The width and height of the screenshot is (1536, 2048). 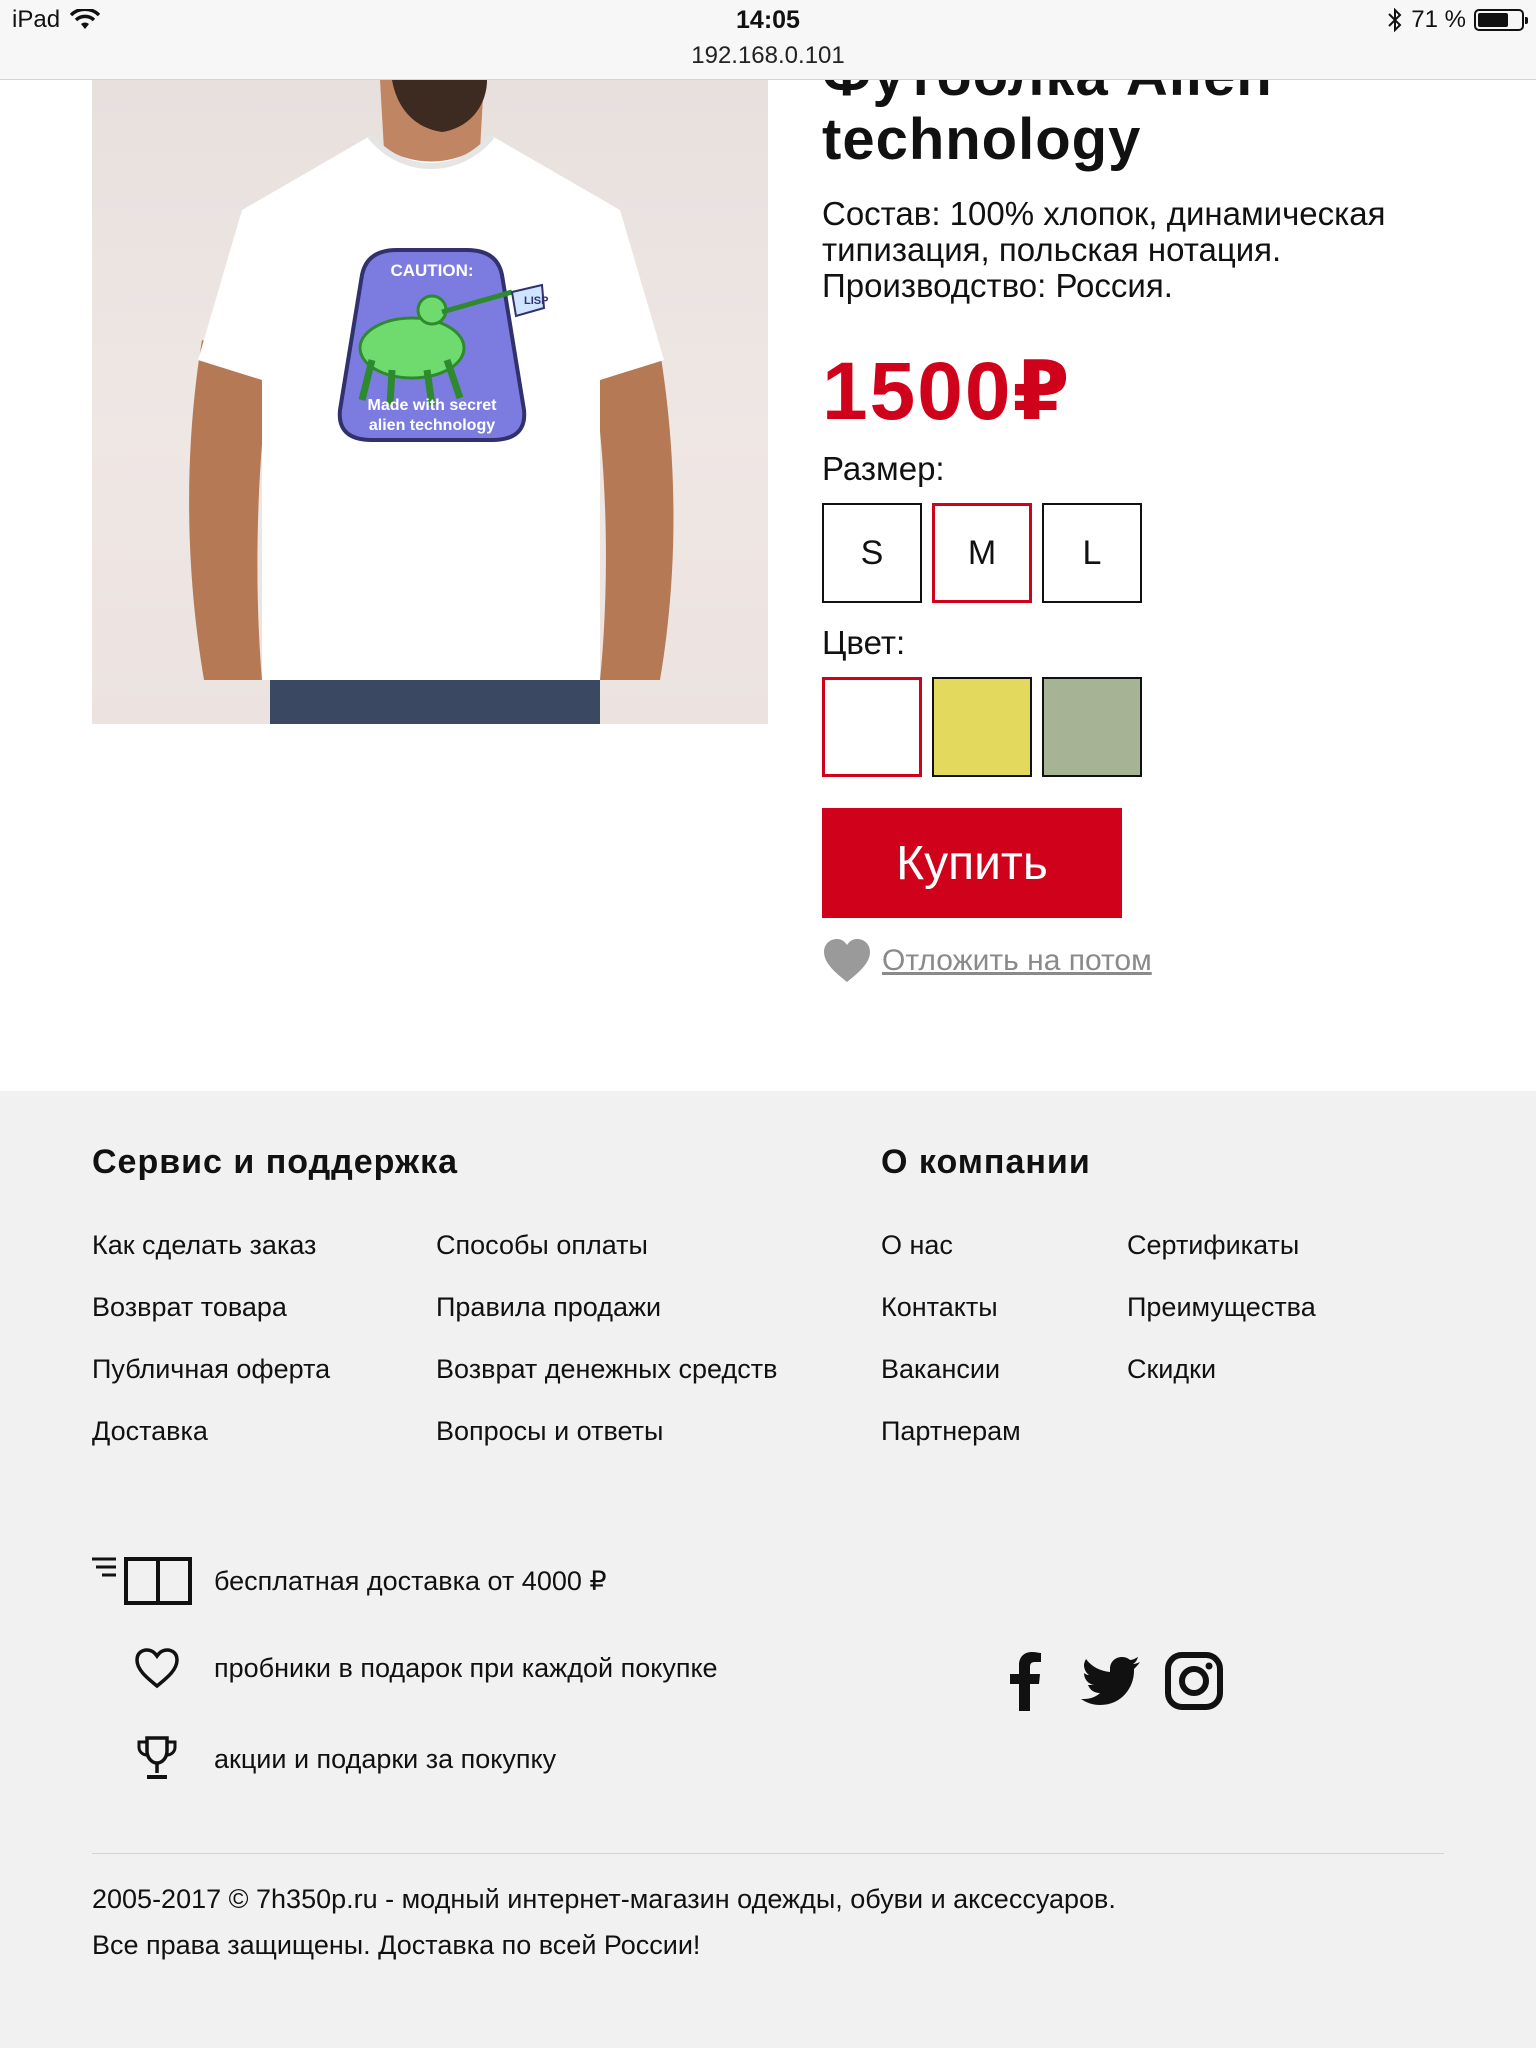 I want to click on buy-button: Купить, so click(x=972, y=863).